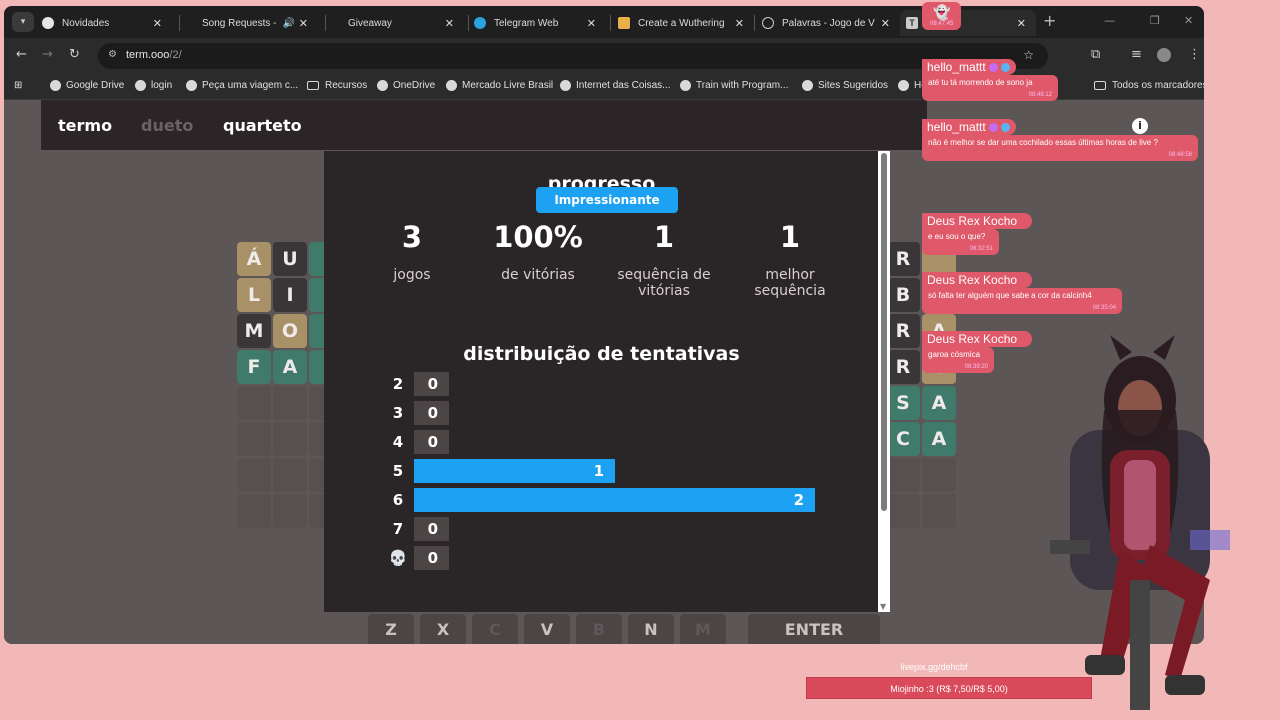 The height and width of the screenshot is (720, 1280). I want to click on ghost-icon: 👻, so click(941, 12).